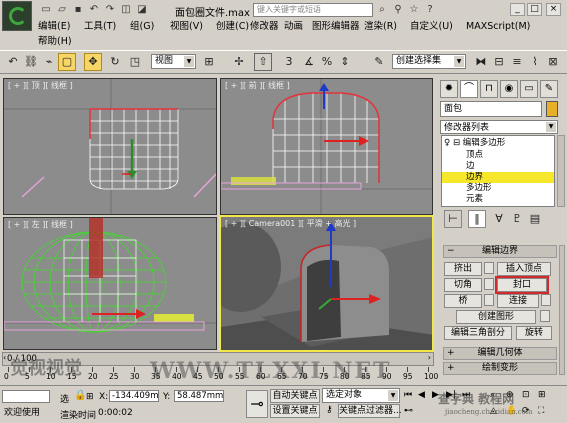 Image resolution: width=567 pixels, height=423 pixels. What do you see at coordinates (429, 357) in the screenshot?
I see `next-frame-icon: ›` at bounding box center [429, 357].